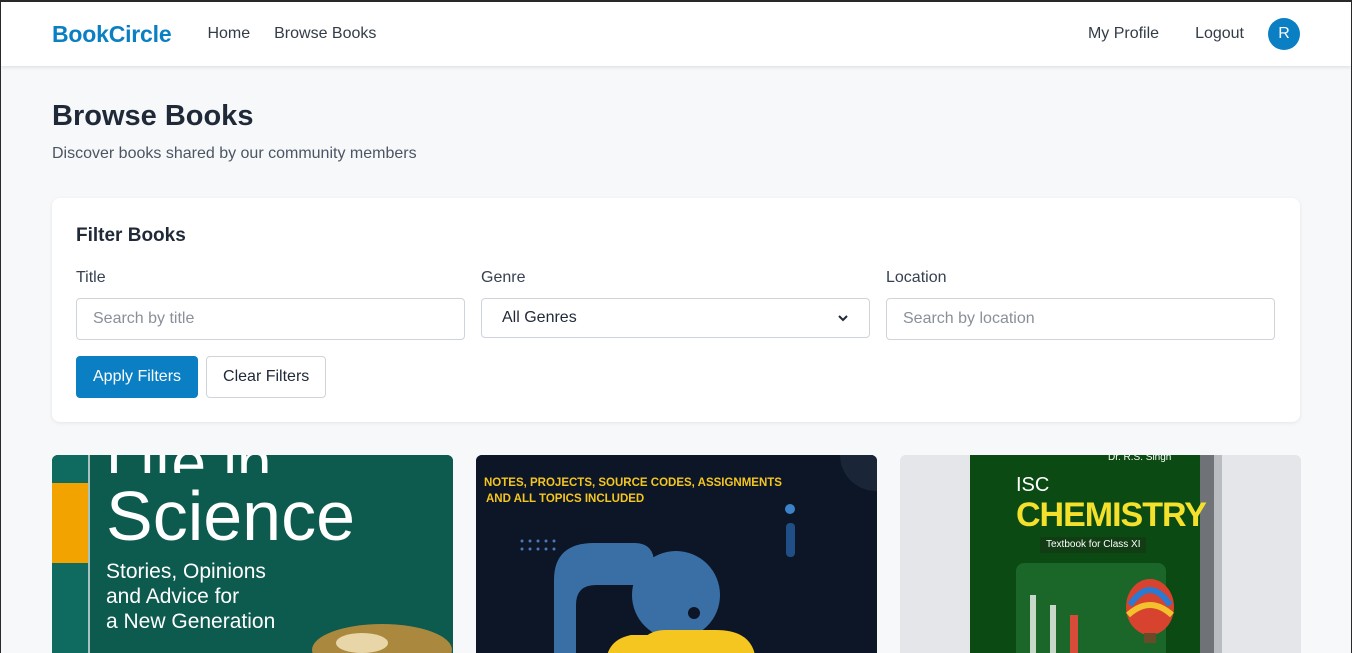  What do you see at coordinates (1219, 34) in the screenshot?
I see `logout-link: Logout` at bounding box center [1219, 34].